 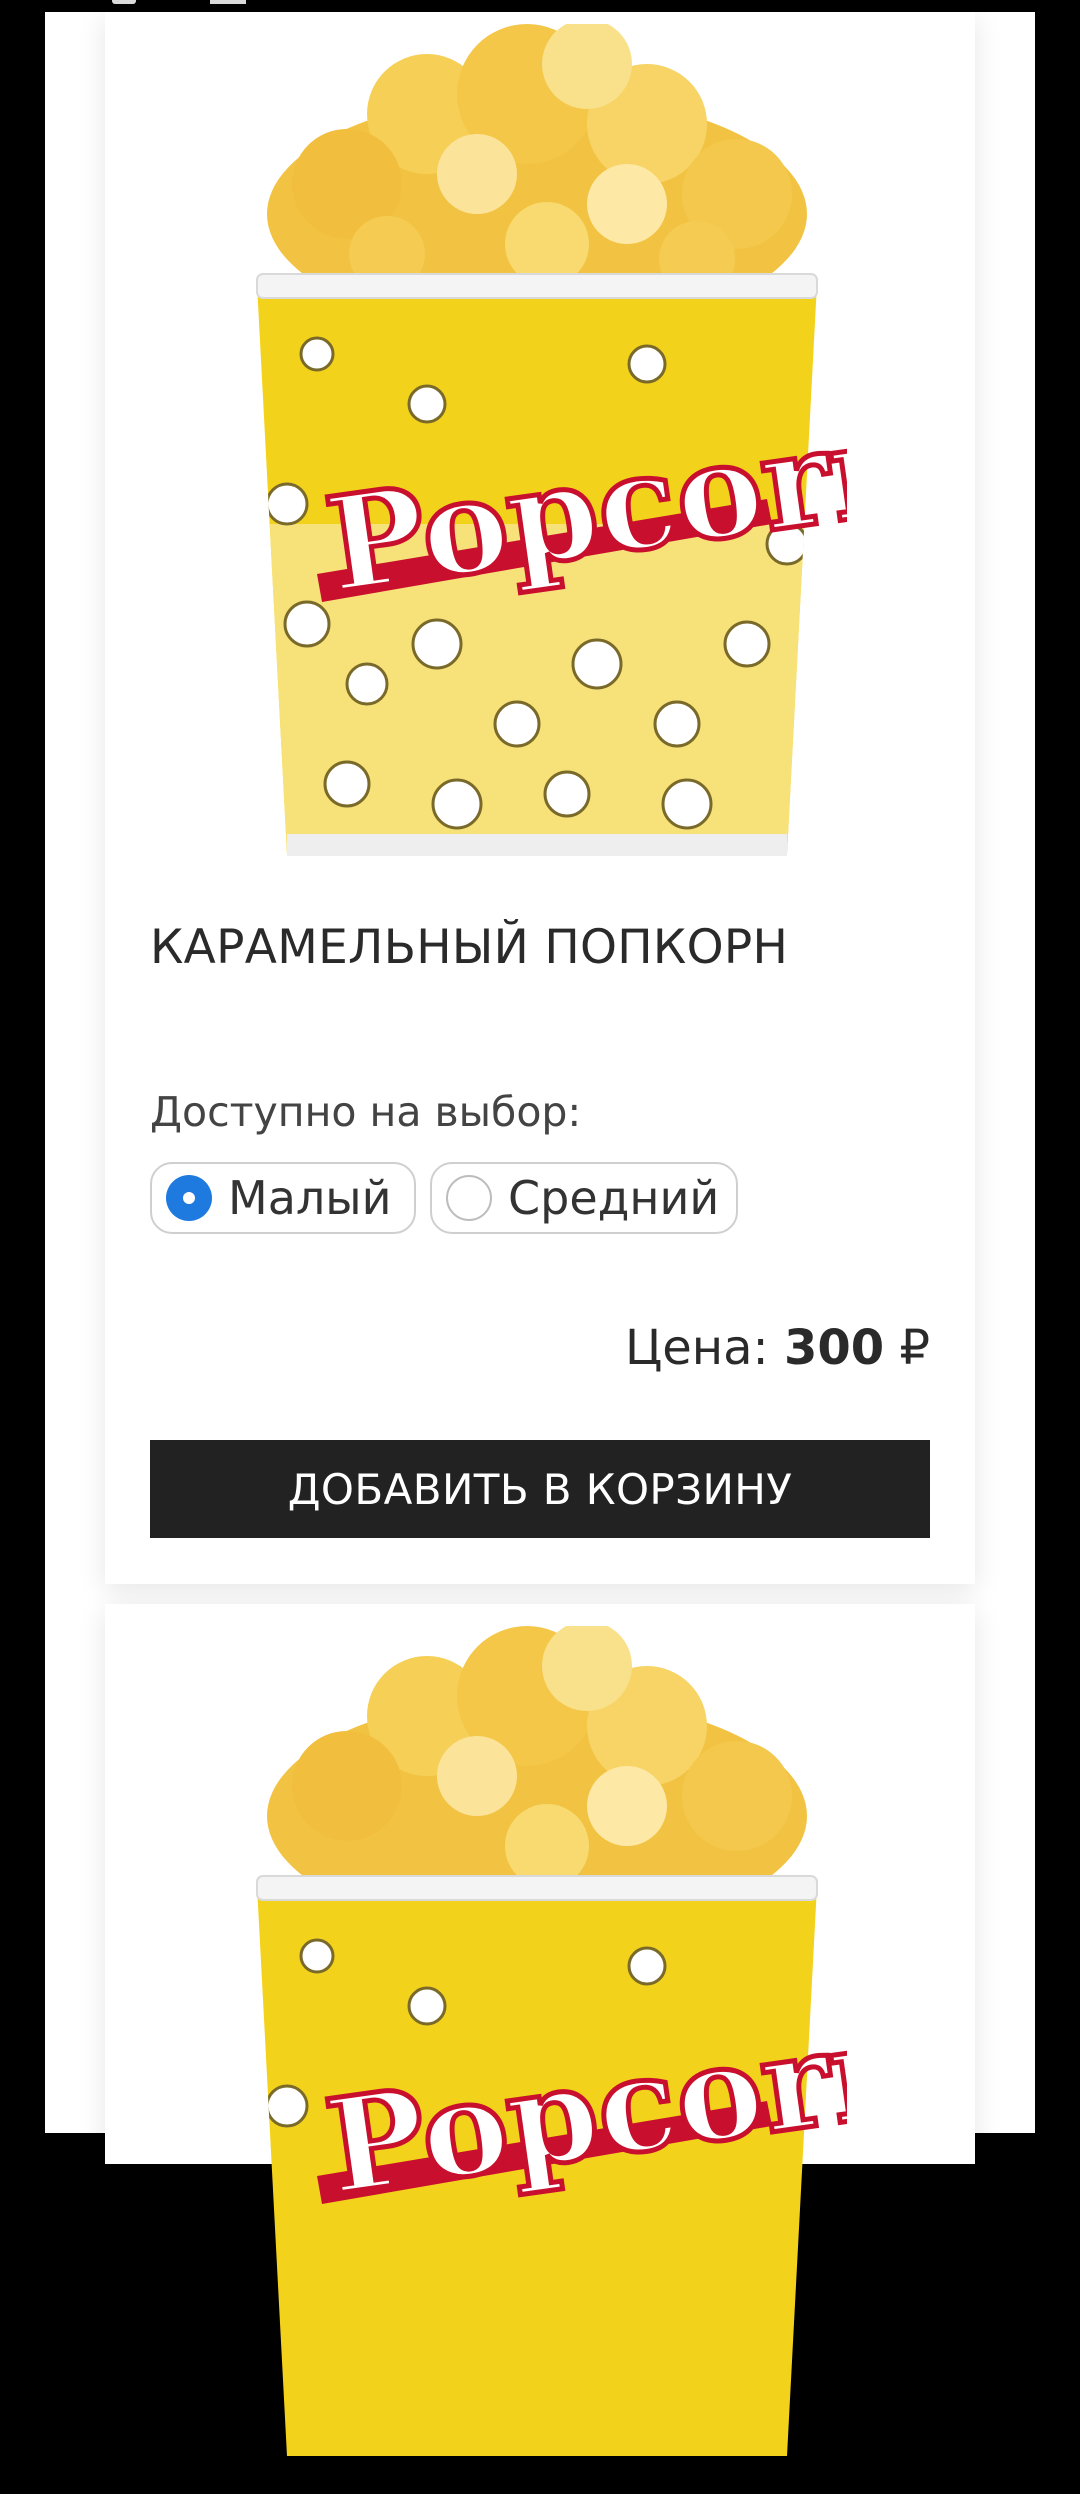 I want to click on status-indicator, so click(x=124, y=2).